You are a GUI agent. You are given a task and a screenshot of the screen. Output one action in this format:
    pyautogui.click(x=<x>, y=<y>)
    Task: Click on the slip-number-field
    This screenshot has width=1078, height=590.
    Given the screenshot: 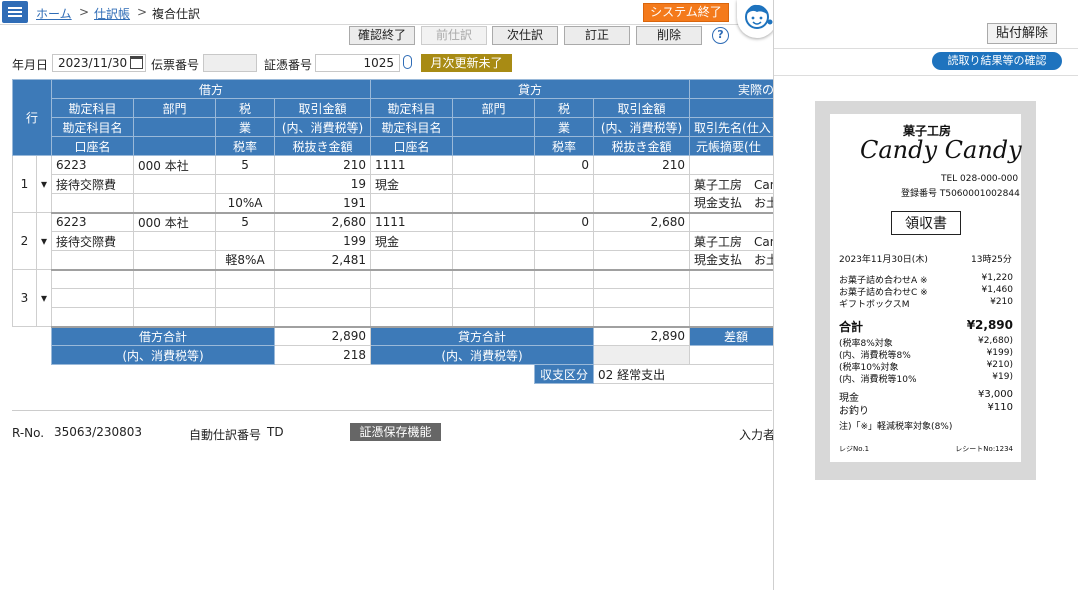 What is the action you would take?
    pyautogui.click(x=230, y=63)
    